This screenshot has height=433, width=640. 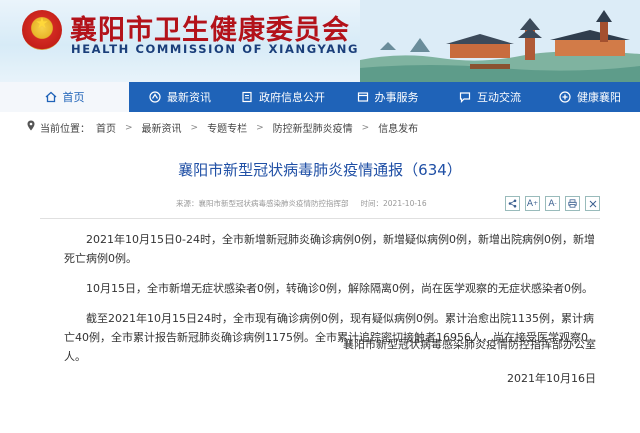 I want to click on location-pin-icon, so click(x=31, y=125).